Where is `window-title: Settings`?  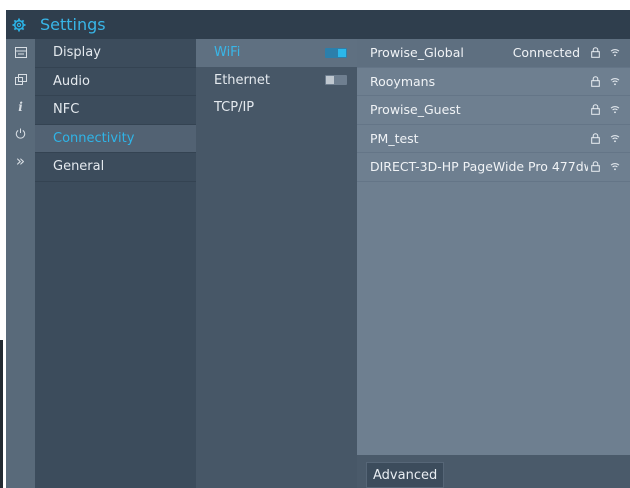 window-title: Settings is located at coordinates (73, 24).